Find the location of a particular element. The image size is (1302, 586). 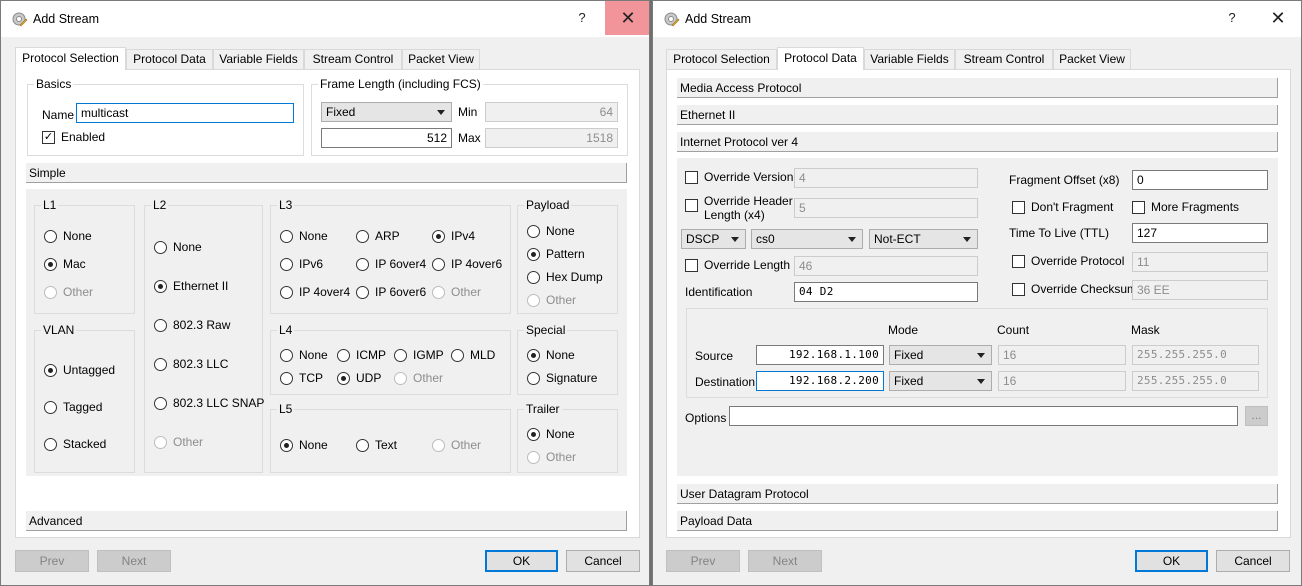

dscp-select: DSCP is located at coordinates (713, 239).